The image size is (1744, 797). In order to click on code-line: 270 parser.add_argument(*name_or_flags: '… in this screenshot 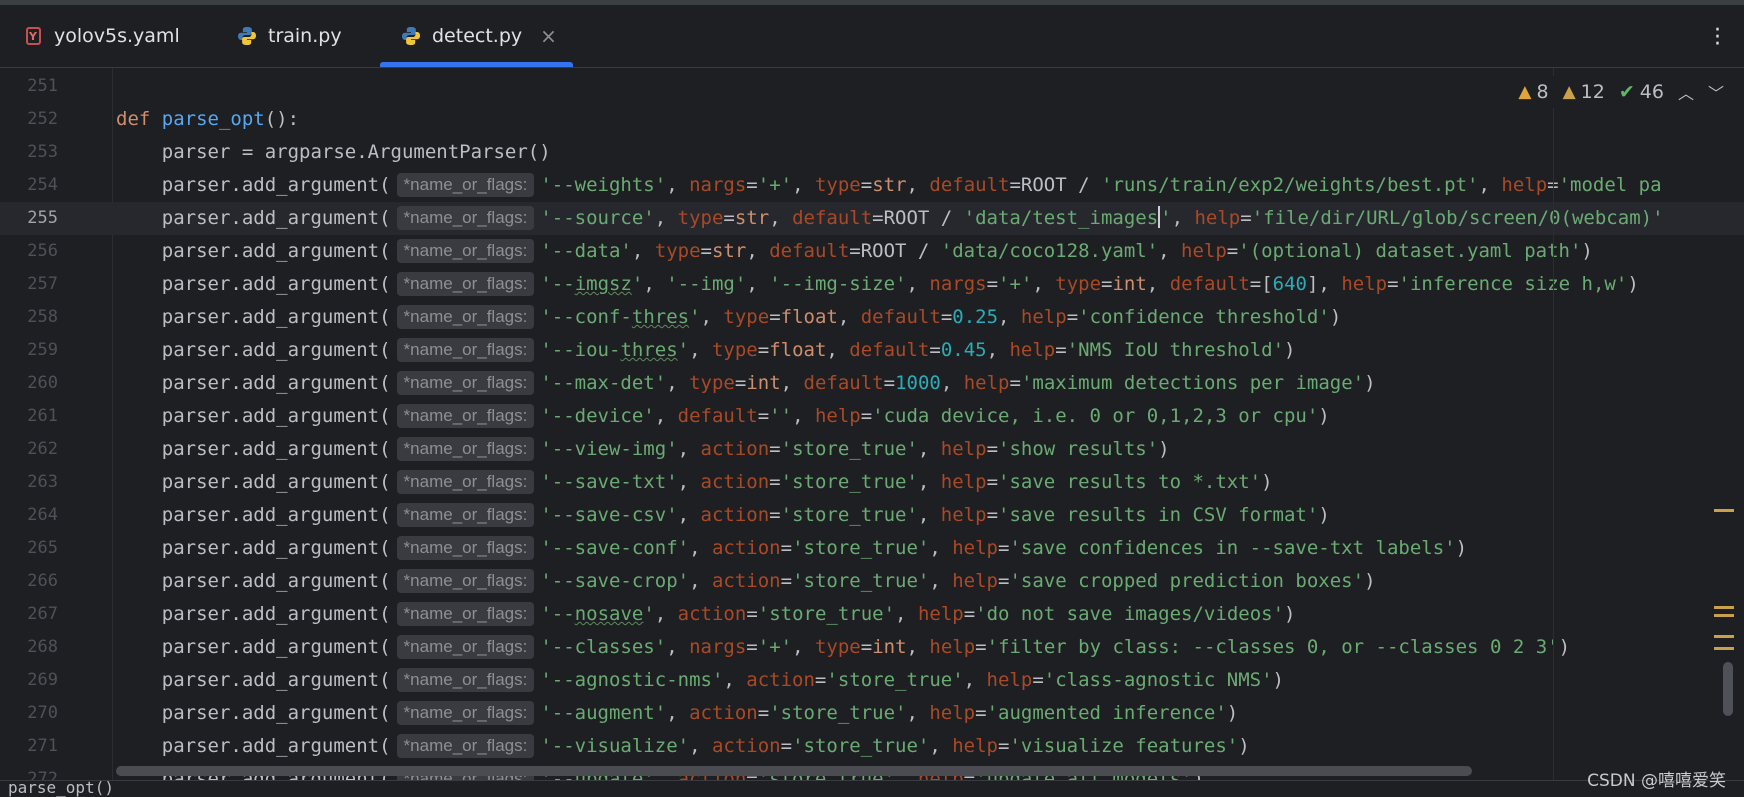, I will do `click(872, 713)`.